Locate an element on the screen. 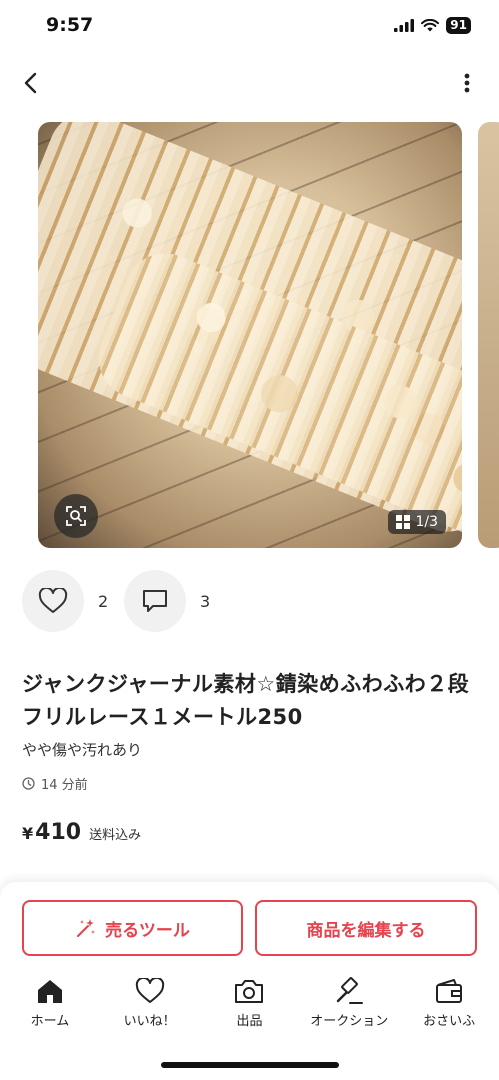 This screenshot has height=1080, width=499. sell-tool-button: 売るツール is located at coordinates (132, 928).